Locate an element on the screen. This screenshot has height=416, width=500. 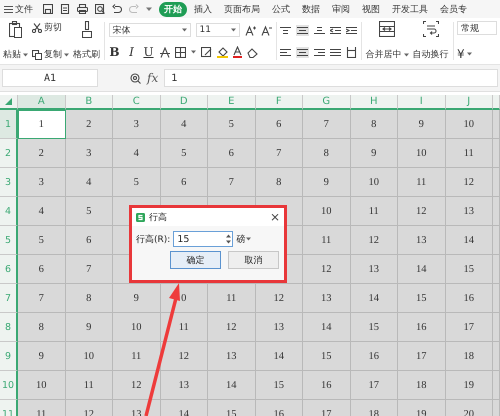
dialog-title: 行高 is located at coordinates (158, 218).